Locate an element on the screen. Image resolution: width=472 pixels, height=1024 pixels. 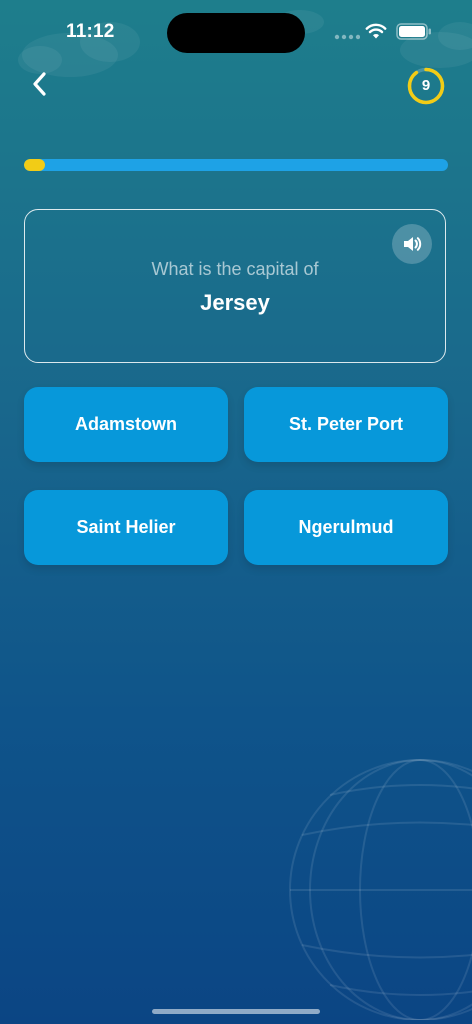
quiz-progress-fill is located at coordinates (35, 165).